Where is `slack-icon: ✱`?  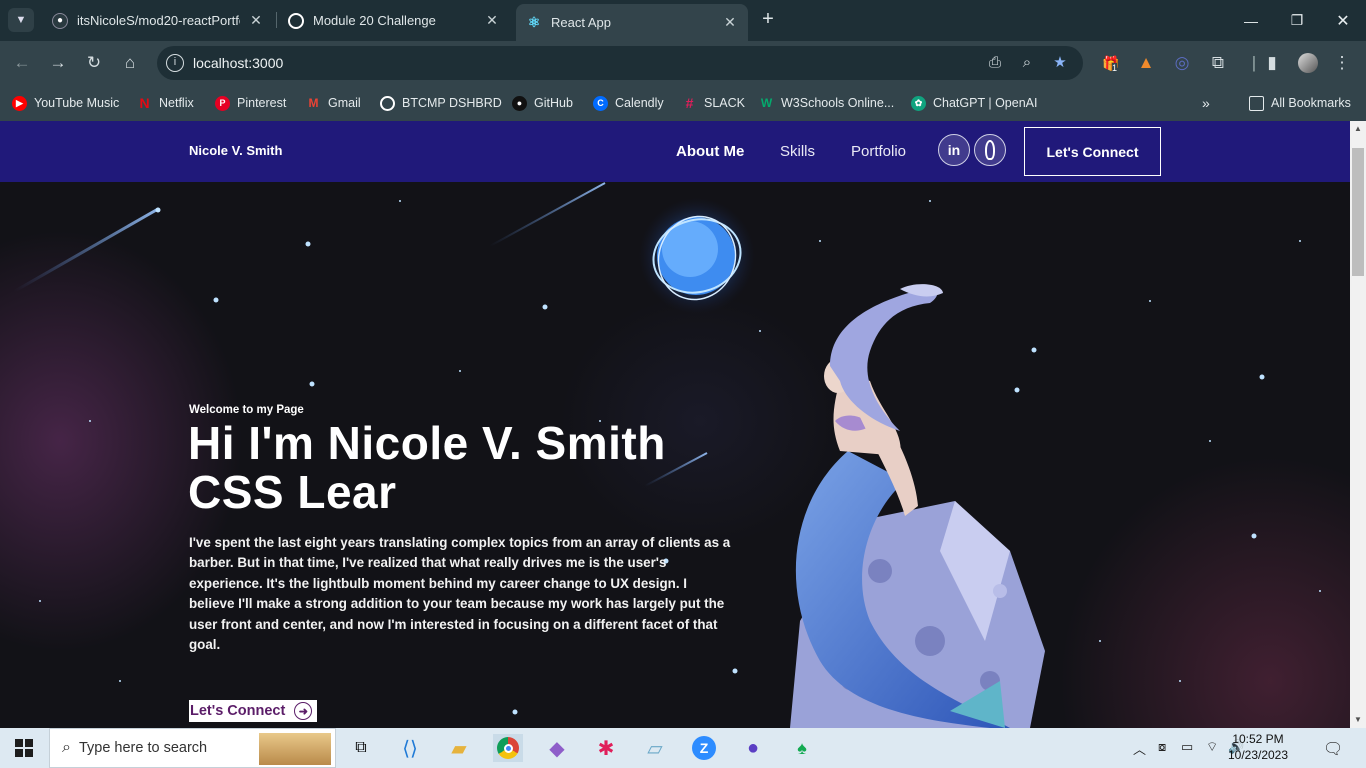 slack-icon: ✱ is located at coordinates (606, 748).